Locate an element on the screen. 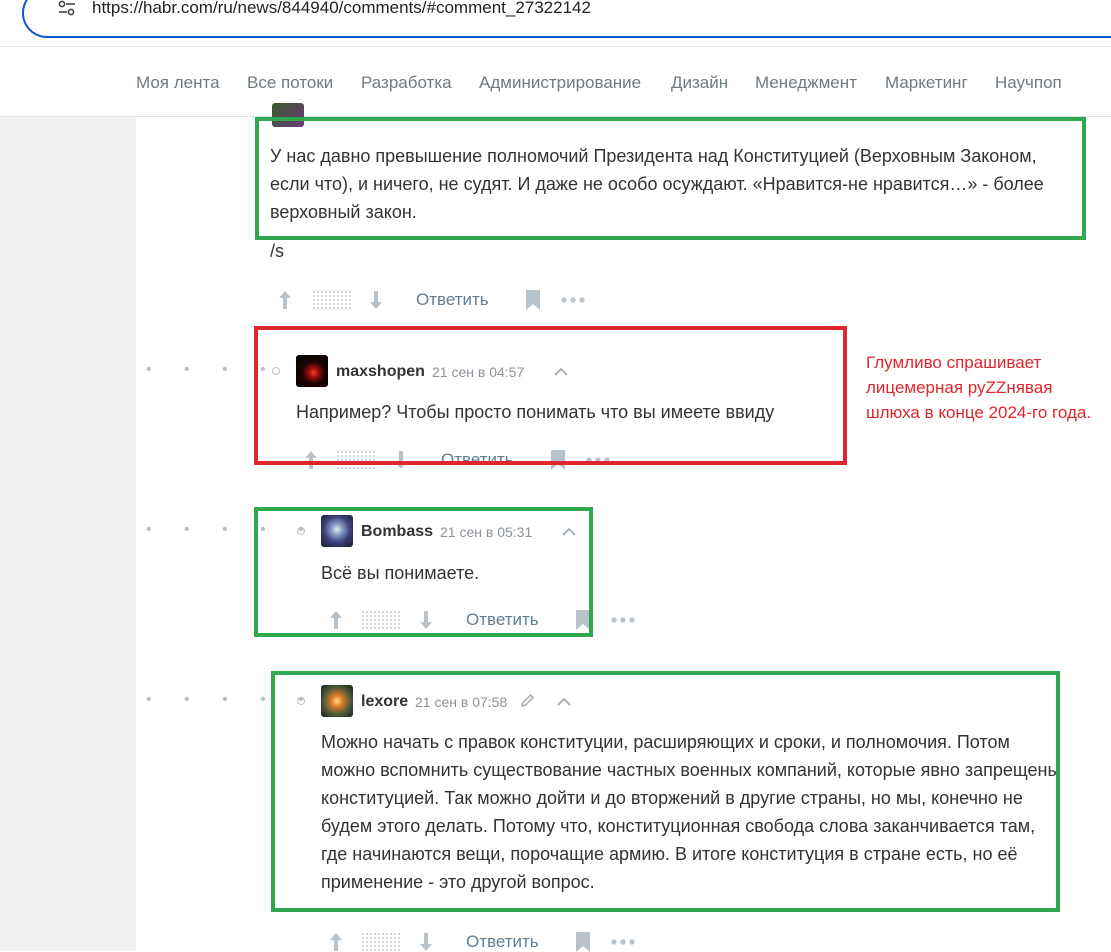 The image size is (1111, 952). nav-item-management: Менеджмент is located at coordinates (806, 83).